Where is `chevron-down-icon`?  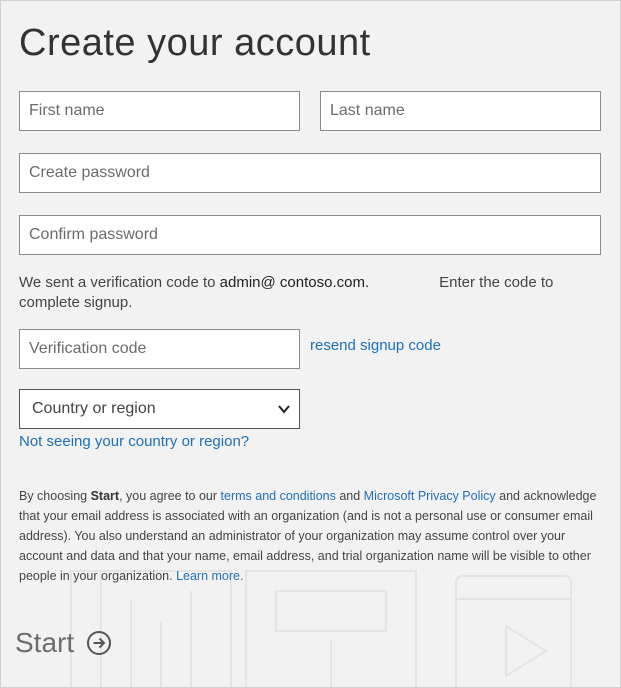
chevron-down-icon is located at coordinates (284, 409).